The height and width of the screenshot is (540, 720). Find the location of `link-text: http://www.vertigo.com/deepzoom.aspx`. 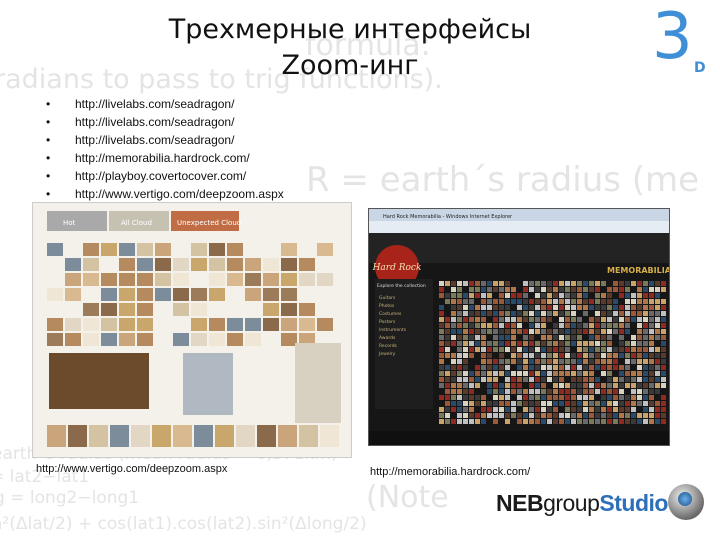

link-text: http://www.vertigo.com/deepzoom.aspx is located at coordinates (179, 194).